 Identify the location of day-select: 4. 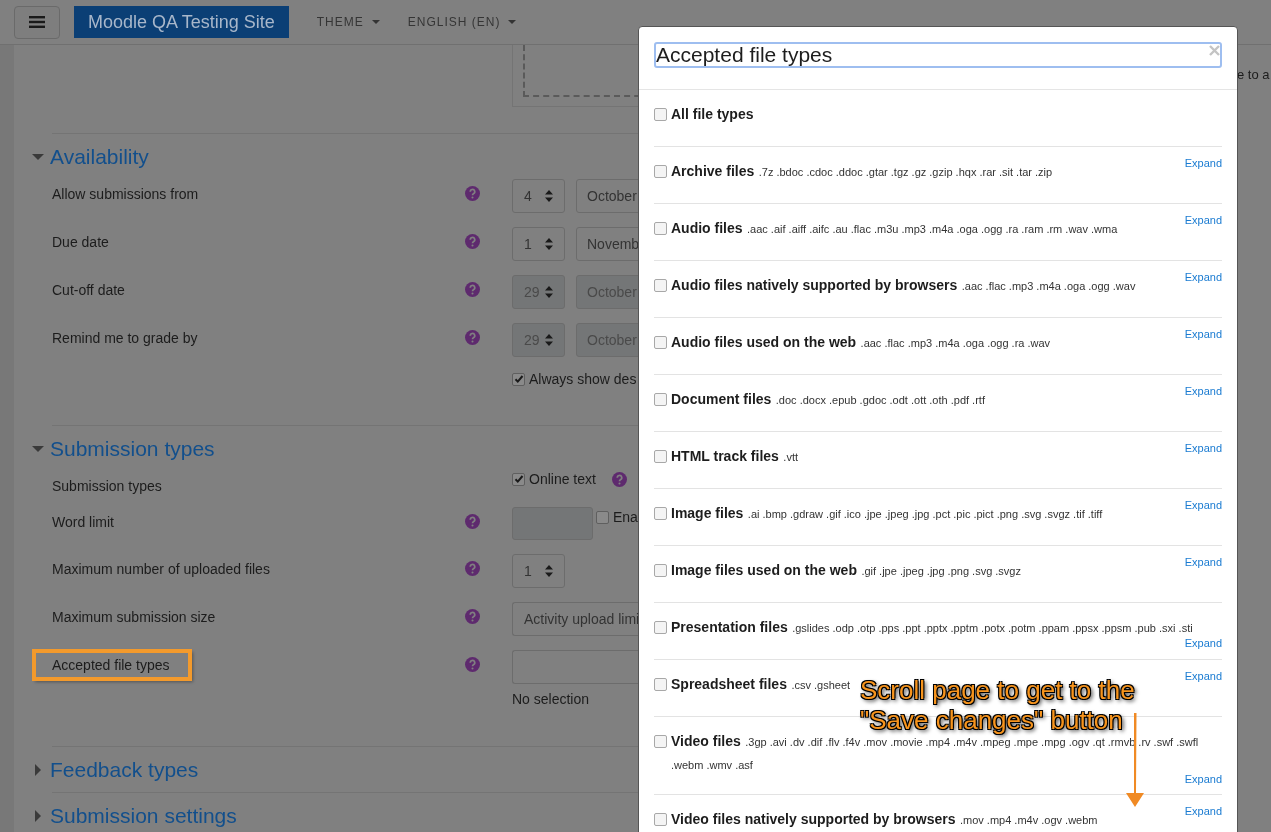
(538, 196).